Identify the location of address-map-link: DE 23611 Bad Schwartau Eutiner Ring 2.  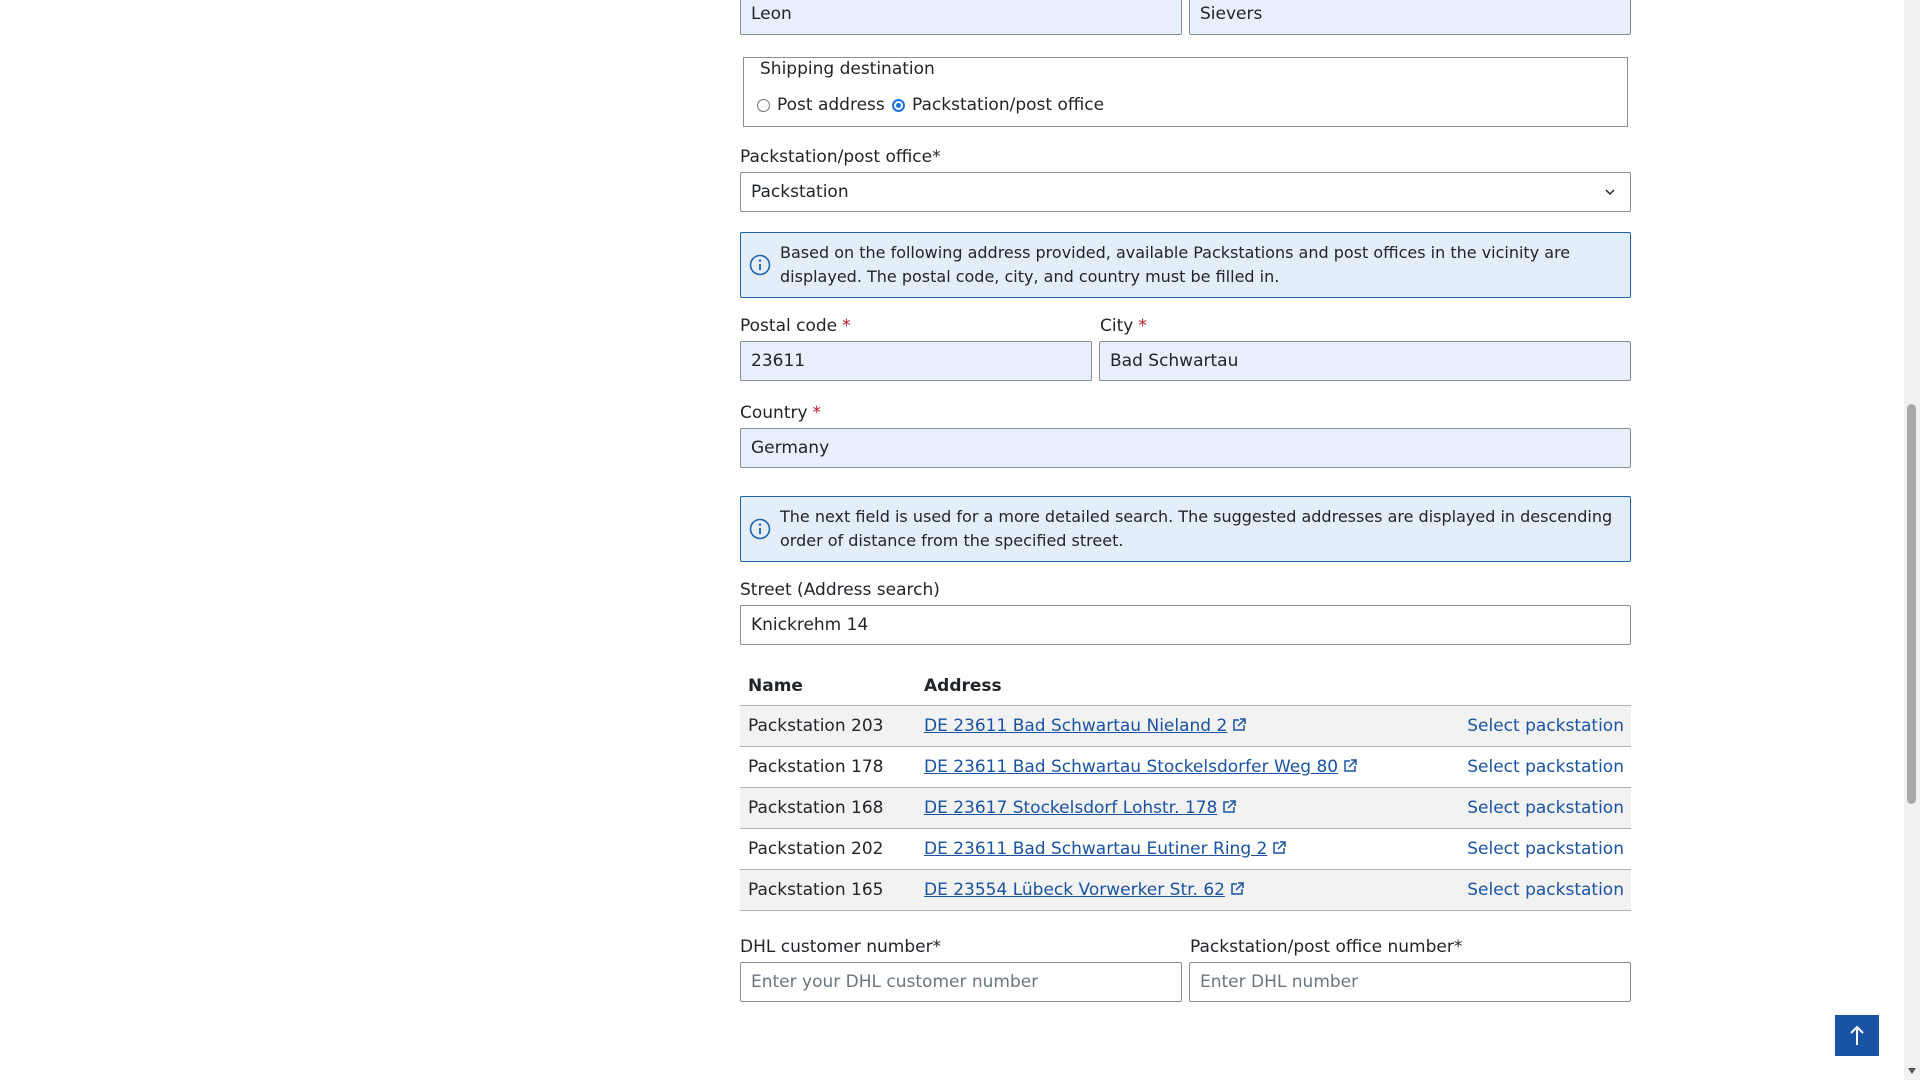
(1095, 849).